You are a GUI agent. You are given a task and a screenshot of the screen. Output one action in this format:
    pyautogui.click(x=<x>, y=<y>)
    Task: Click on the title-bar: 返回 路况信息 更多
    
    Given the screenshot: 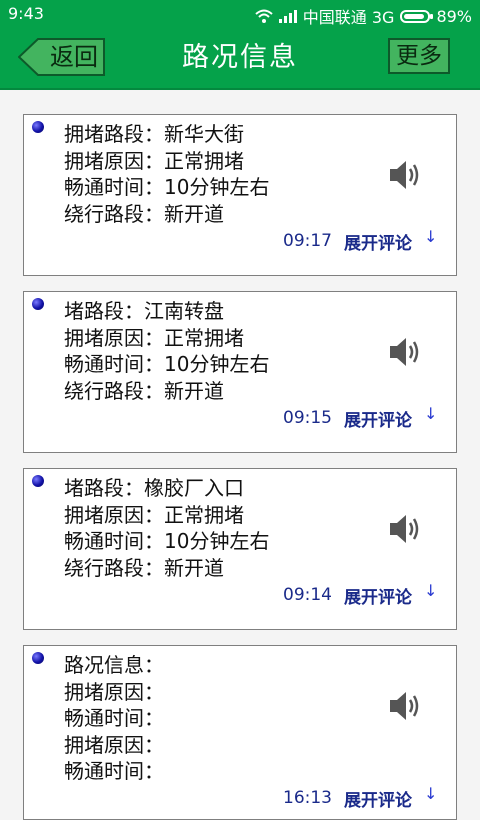 What is the action you would take?
    pyautogui.click(x=240, y=59)
    